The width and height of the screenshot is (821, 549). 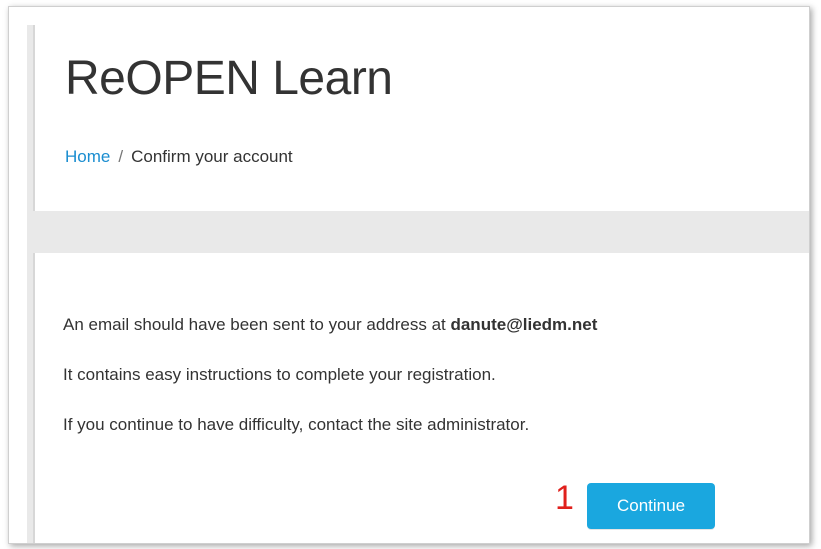 I want to click on breadcrumb-current: Confirm your account, so click(x=212, y=156).